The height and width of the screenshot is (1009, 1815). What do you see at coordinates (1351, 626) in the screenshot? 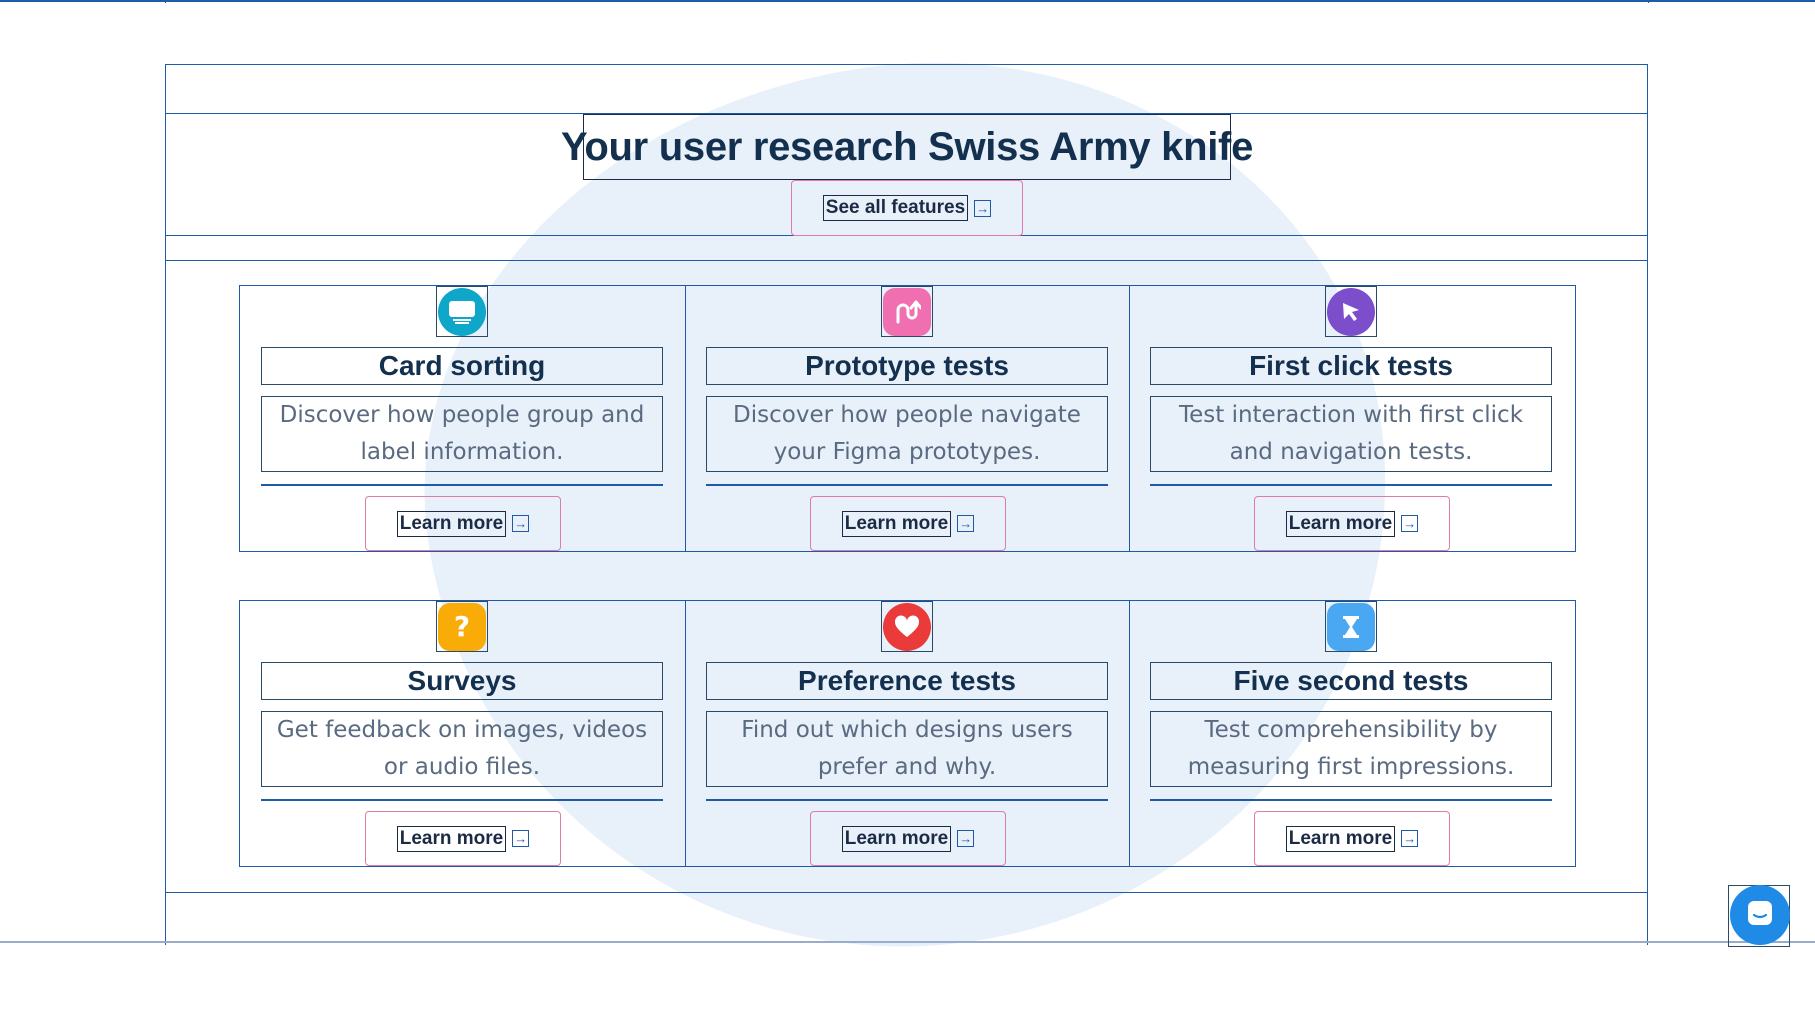
I see `hourglass-icon` at bounding box center [1351, 626].